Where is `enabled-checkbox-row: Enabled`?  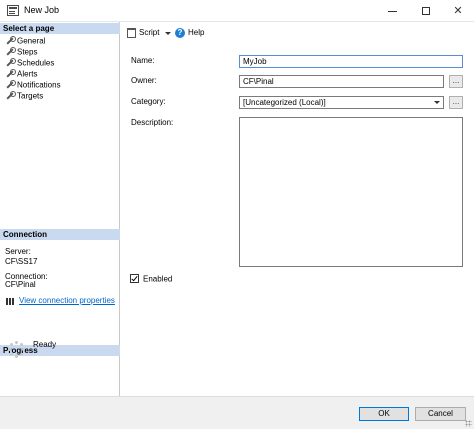 enabled-checkbox-row: Enabled is located at coordinates (151, 278).